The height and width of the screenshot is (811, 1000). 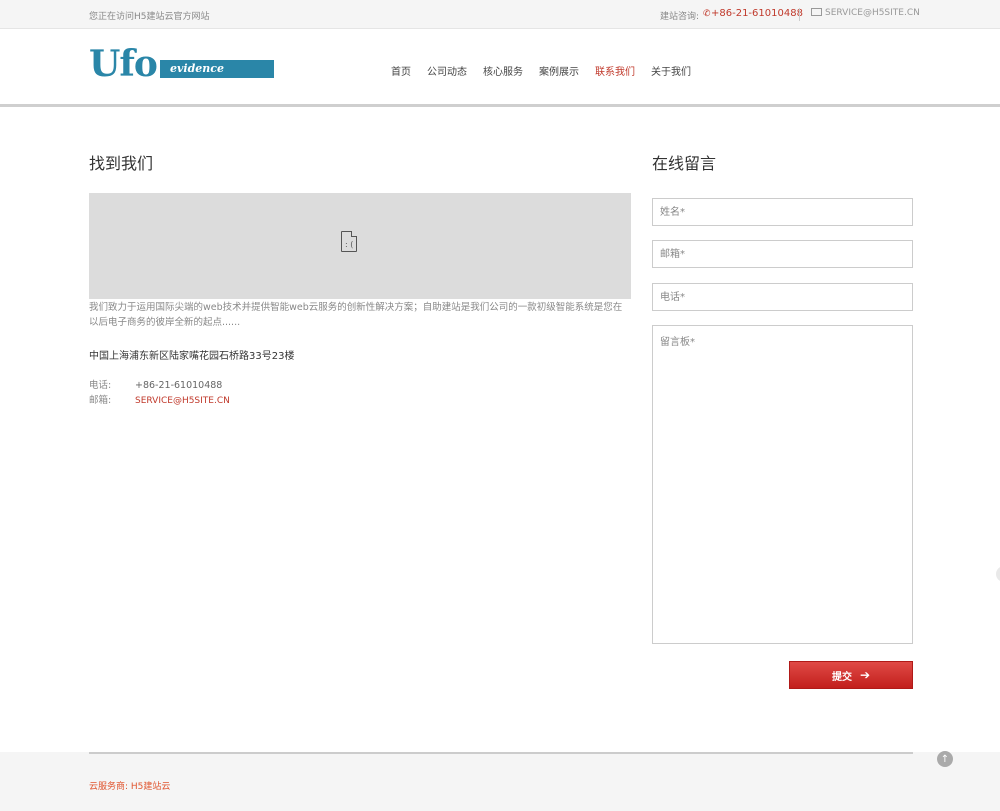 What do you see at coordinates (707, 14) in the screenshot?
I see `phone-icon: ✆` at bounding box center [707, 14].